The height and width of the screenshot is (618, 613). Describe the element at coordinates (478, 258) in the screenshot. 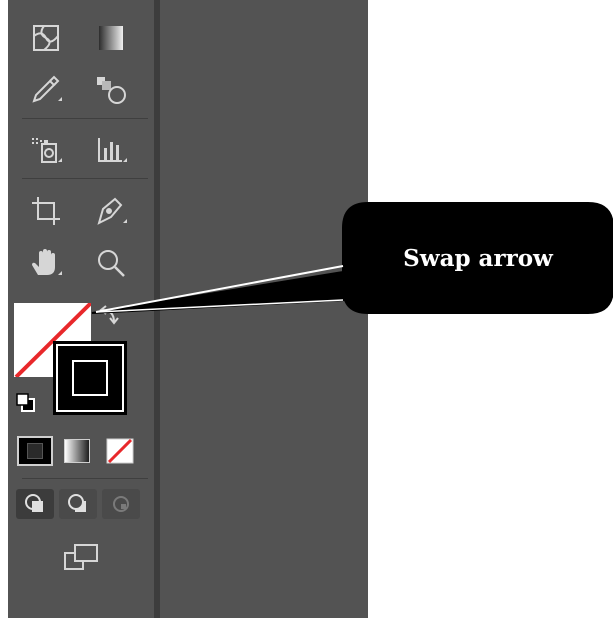

I see `callout-label: Swap arrow` at that location.